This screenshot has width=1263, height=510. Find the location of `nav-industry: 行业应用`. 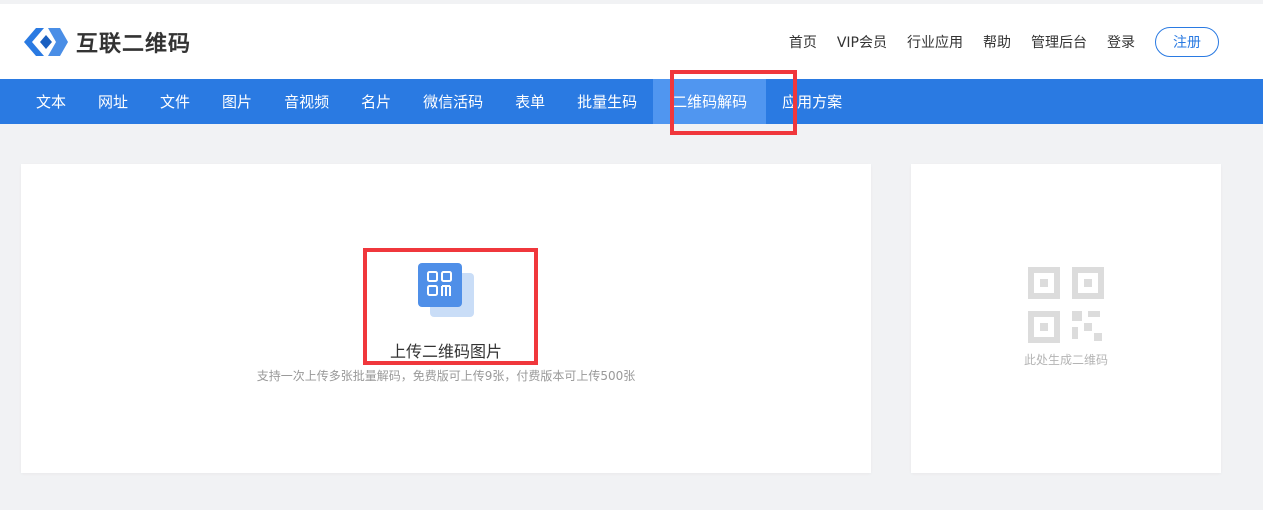

nav-industry: 行业应用 is located at coordinates (935, 42).